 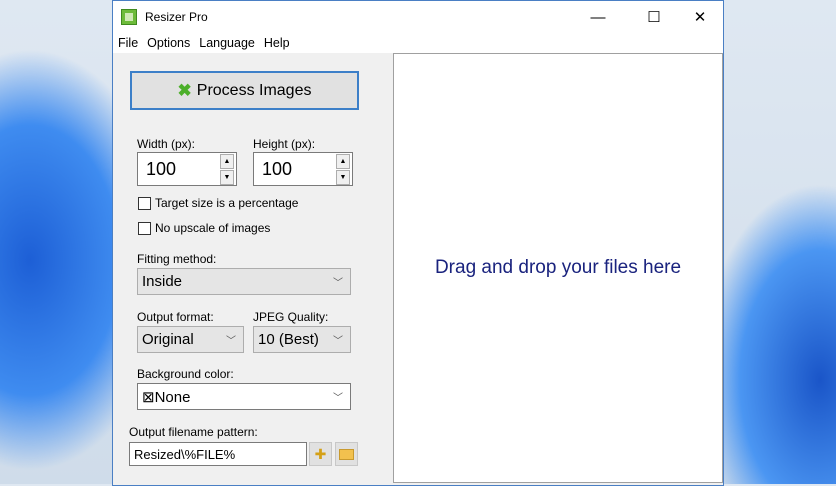 I want to click on percentage-checkbox: Target size is a percentage, so click(x=218, y=203).